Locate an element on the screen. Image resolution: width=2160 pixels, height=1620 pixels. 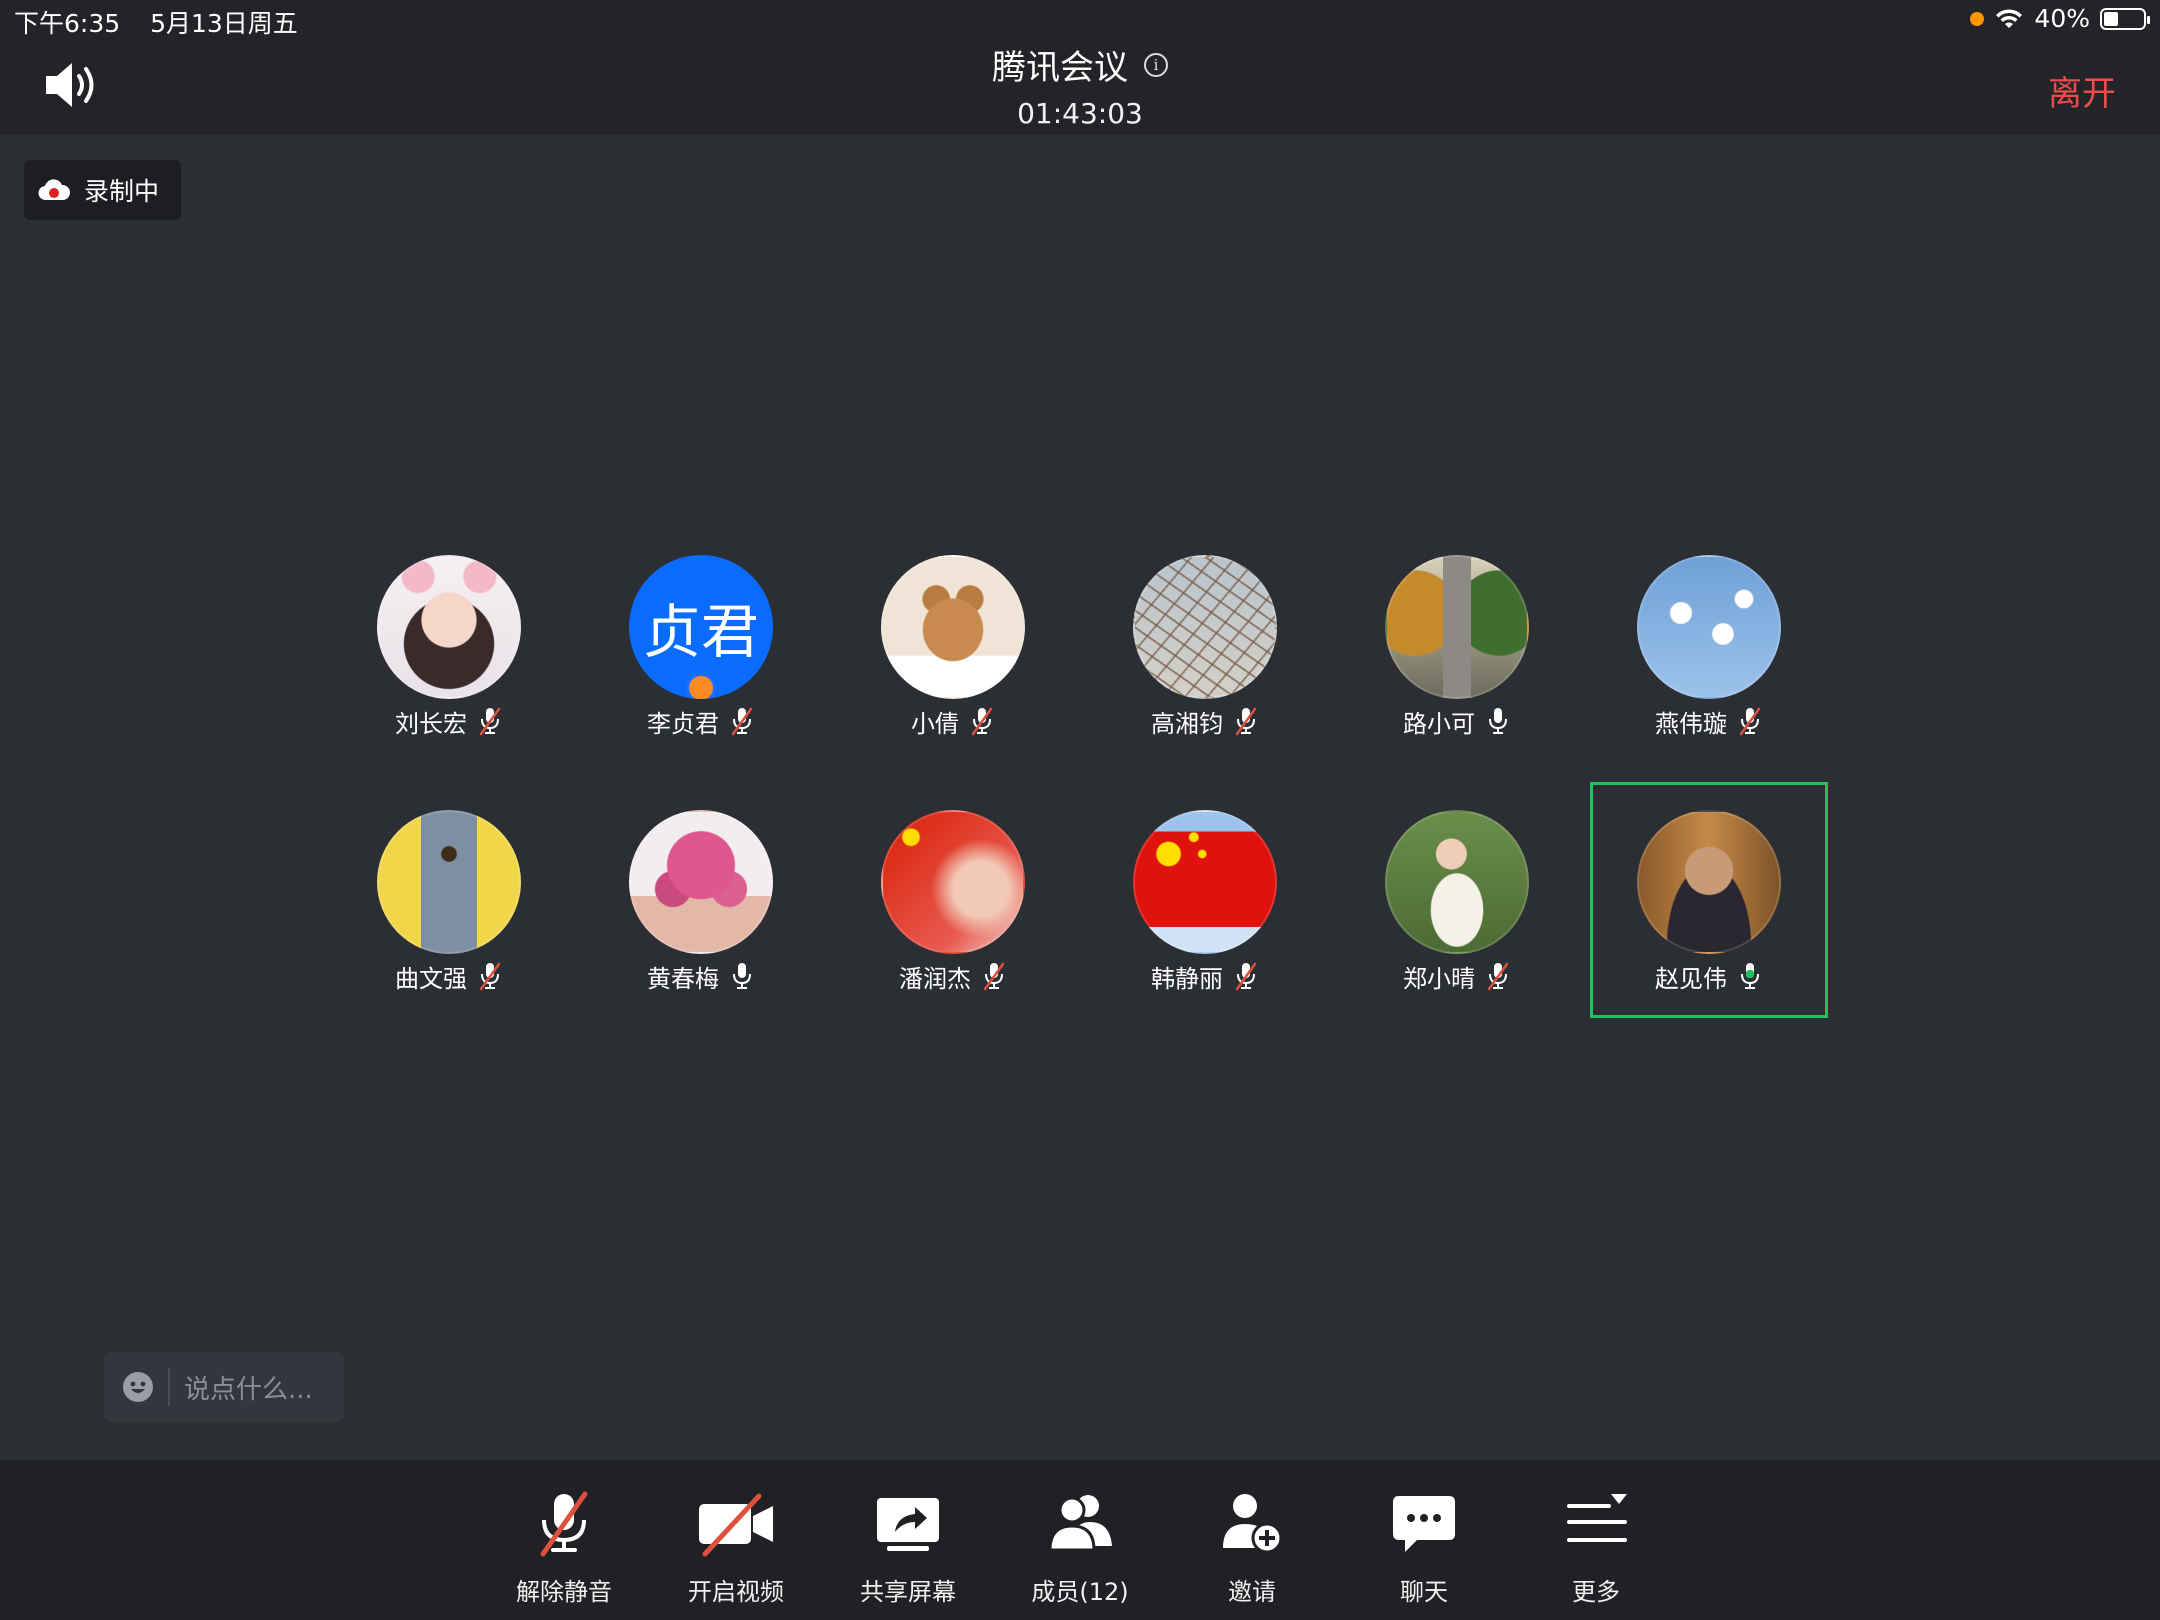
more-button: 更多 is located at coordinates (1596, 1547).